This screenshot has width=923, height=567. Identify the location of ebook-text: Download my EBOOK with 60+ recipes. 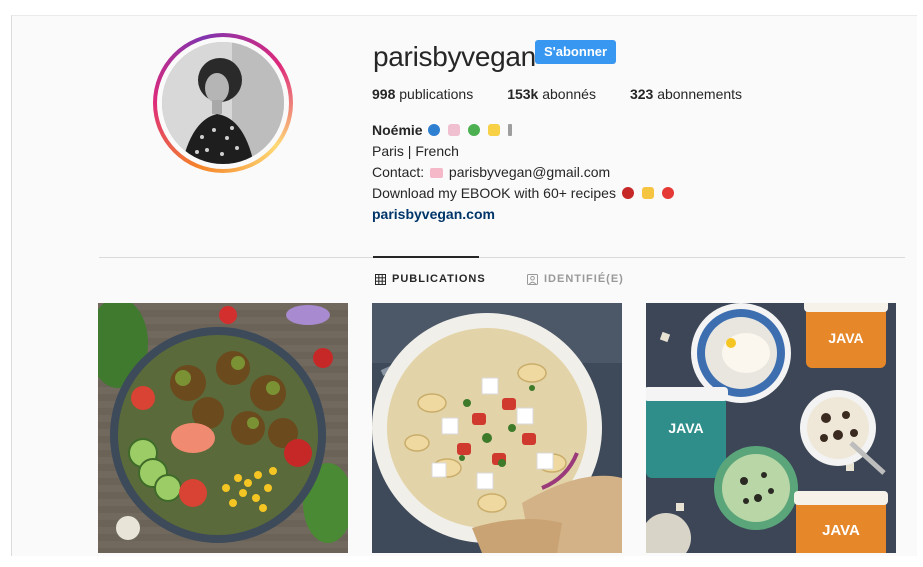
(494, 193).